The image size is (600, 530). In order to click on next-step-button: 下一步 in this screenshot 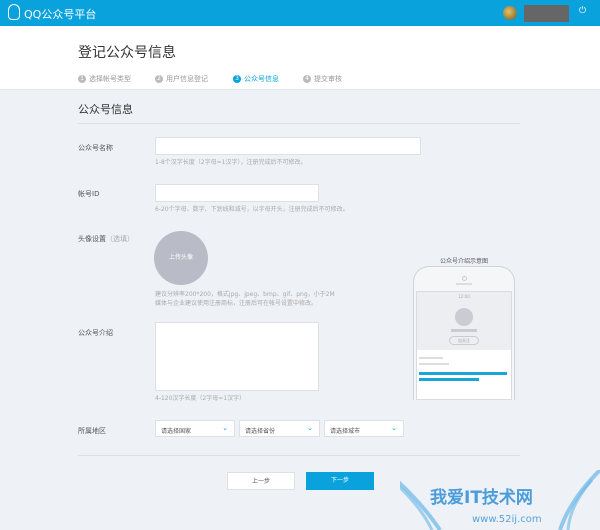, I will do `click(340, 481)`.